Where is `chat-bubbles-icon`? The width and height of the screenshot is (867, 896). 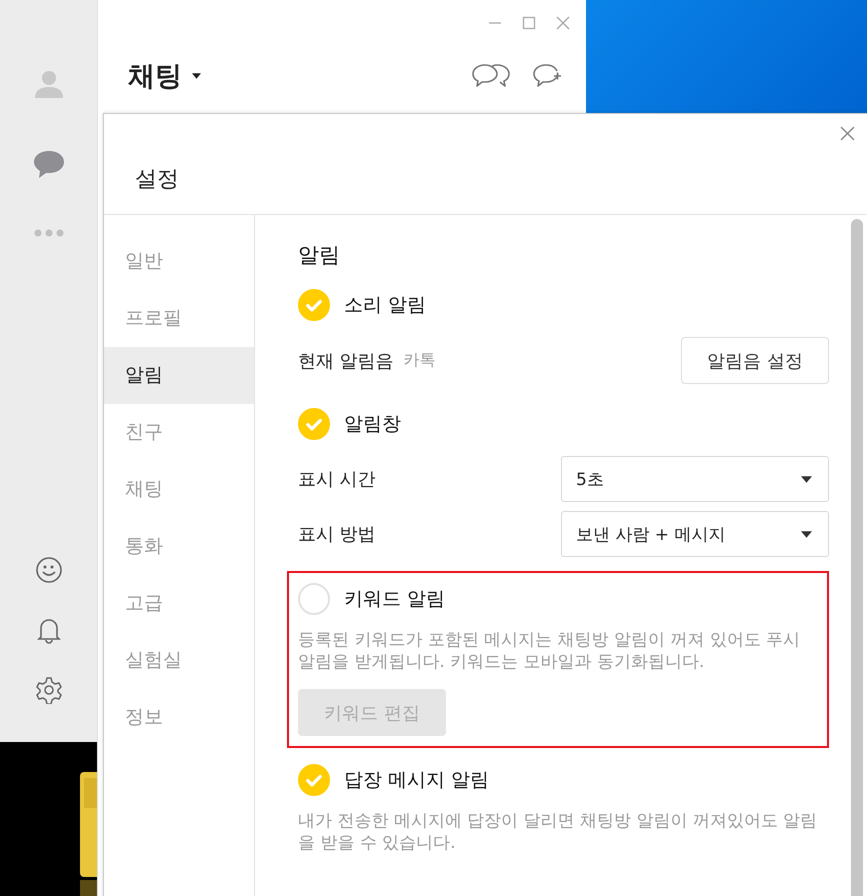
chat-bubbles-icon is located at coordinates (491, 76).